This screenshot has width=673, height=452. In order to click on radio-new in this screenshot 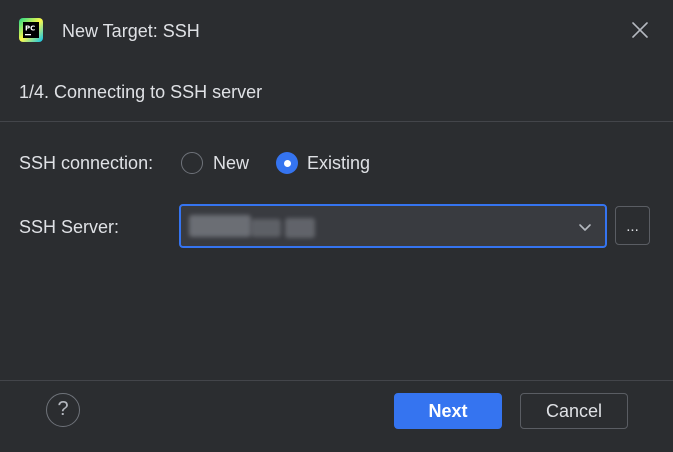, I will do `click(192, 163)`.